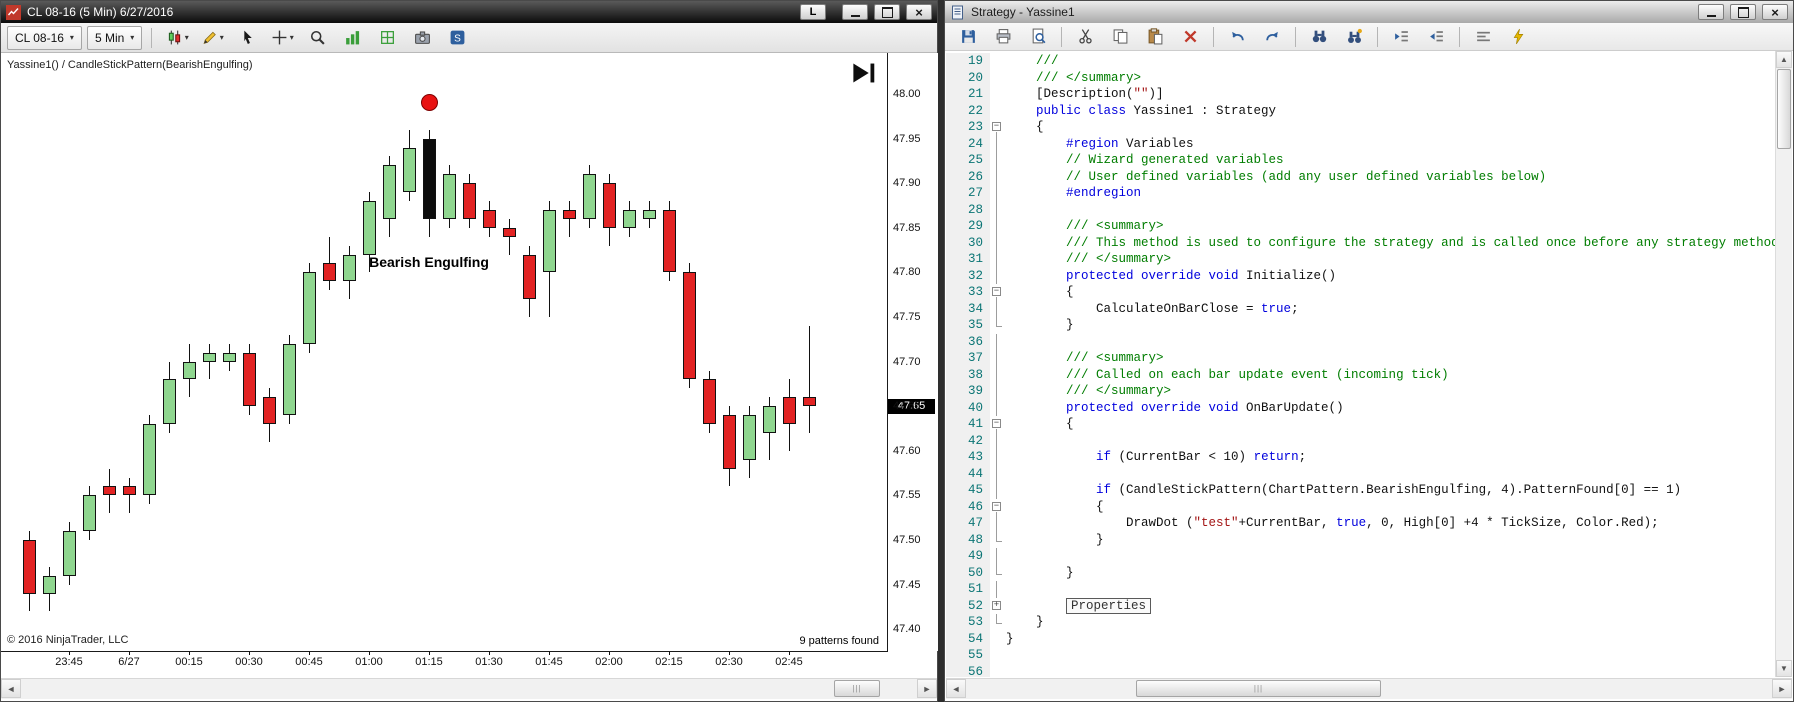  Describe the element at coordinates (968, 160) in the screenshot. I see `line-number: 25` at that location.